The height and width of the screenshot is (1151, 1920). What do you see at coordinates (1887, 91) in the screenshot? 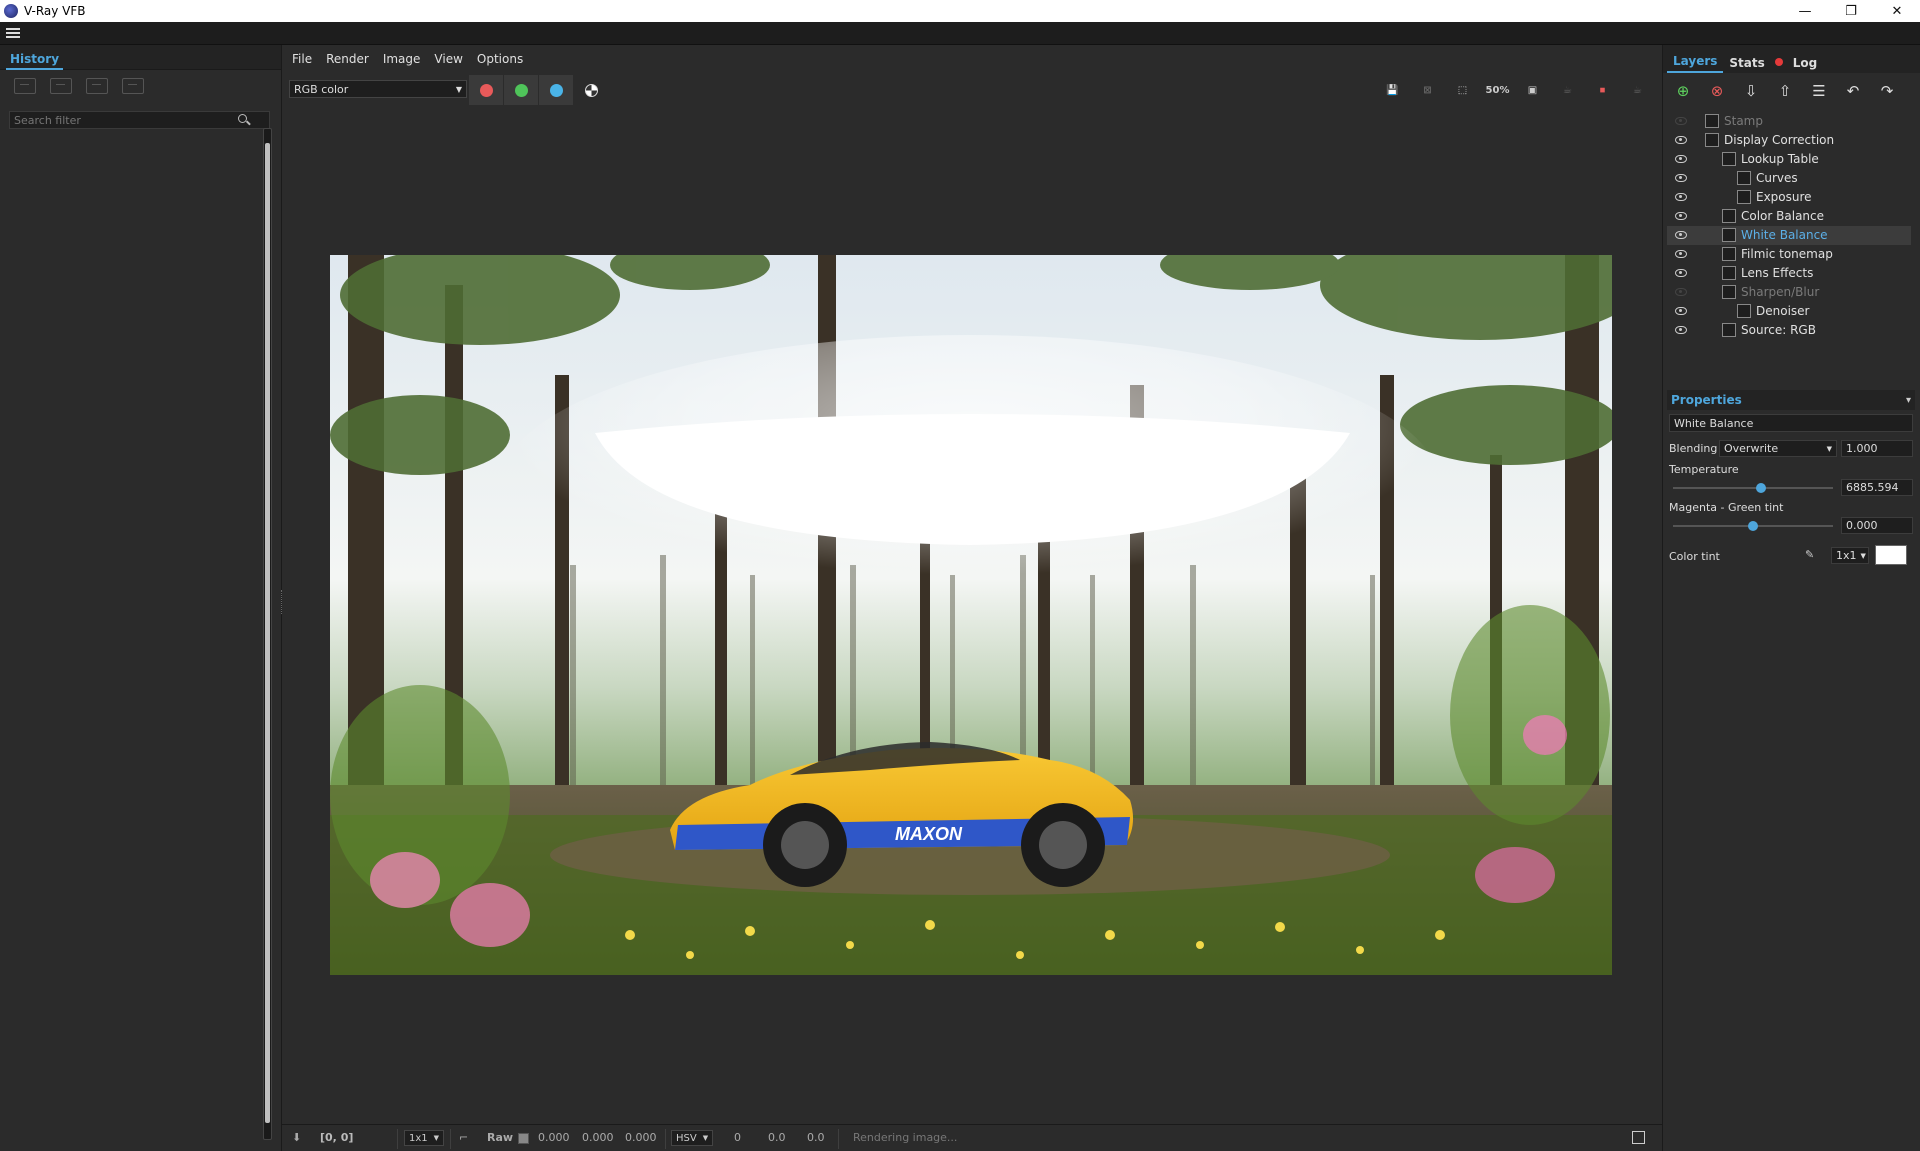
I see `redo-icon: ↷` at bounding box center [1887, 91].